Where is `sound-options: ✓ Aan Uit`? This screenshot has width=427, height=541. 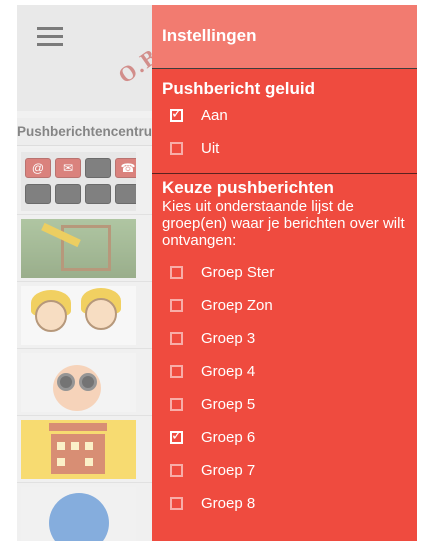
sound-options: ✓ Aan Uit is located at coordinates (284, 132).